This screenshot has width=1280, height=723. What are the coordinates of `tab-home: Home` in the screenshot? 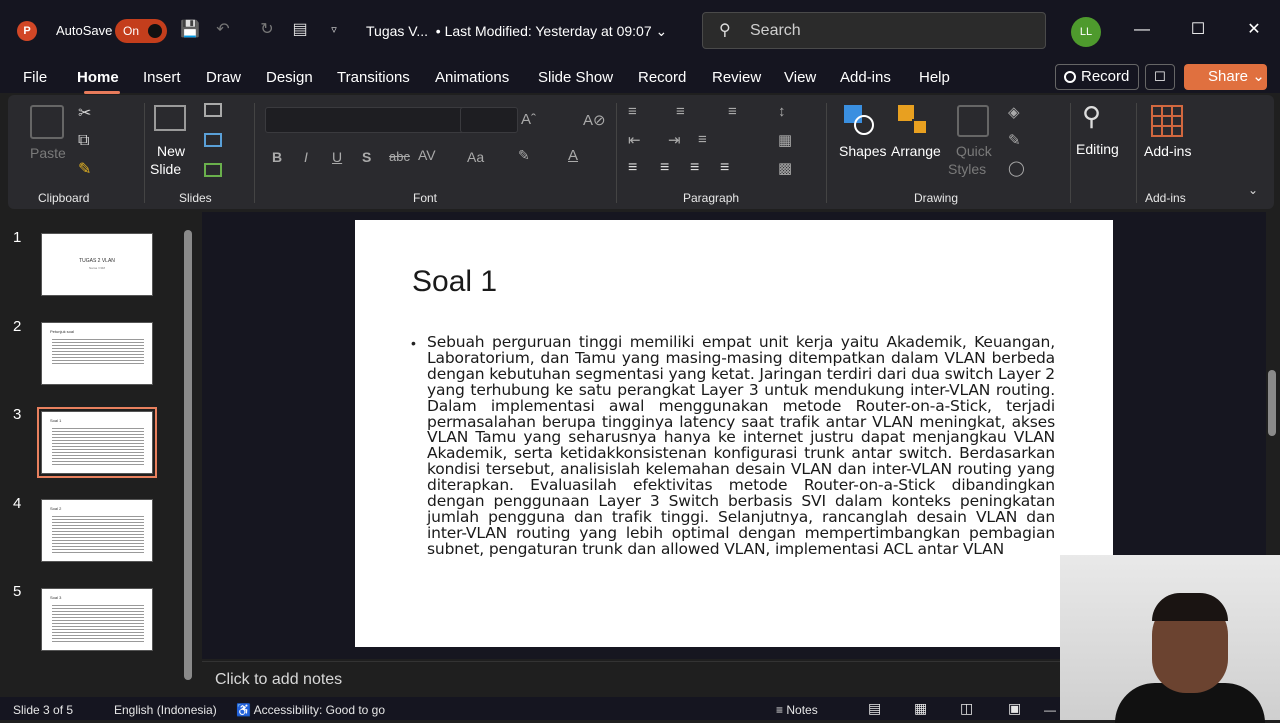 It's located at (98, 77).